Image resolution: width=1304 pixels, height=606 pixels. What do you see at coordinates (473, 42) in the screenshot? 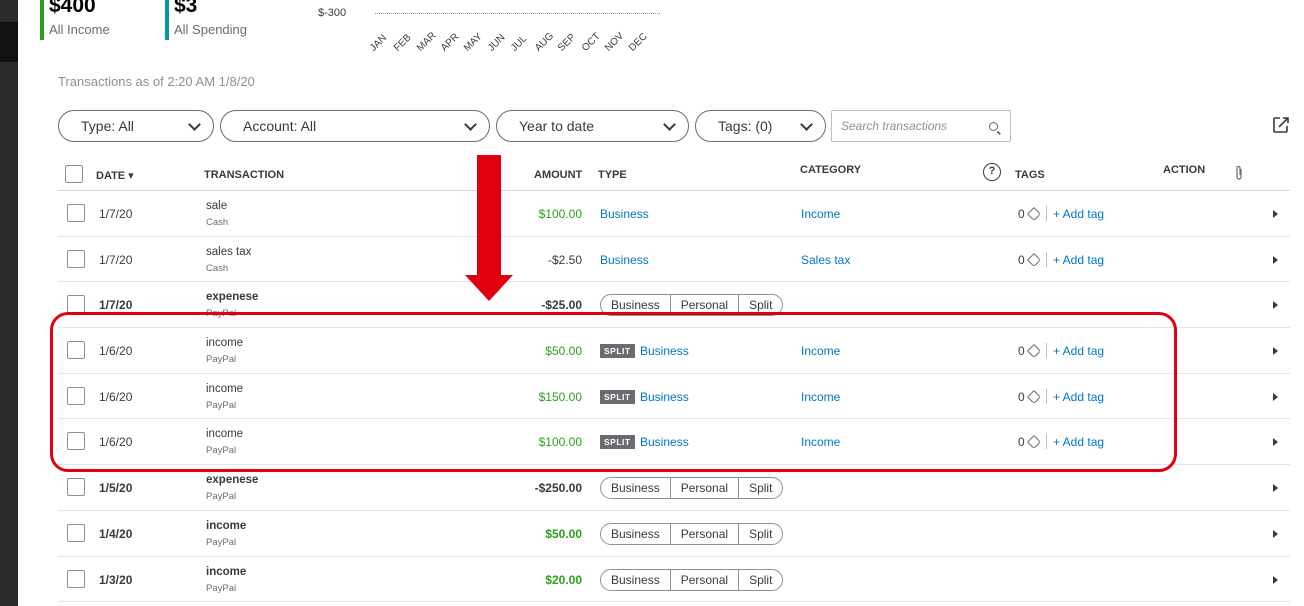
I see `chart-month-label: MAY` at bounding box center [473, 42].